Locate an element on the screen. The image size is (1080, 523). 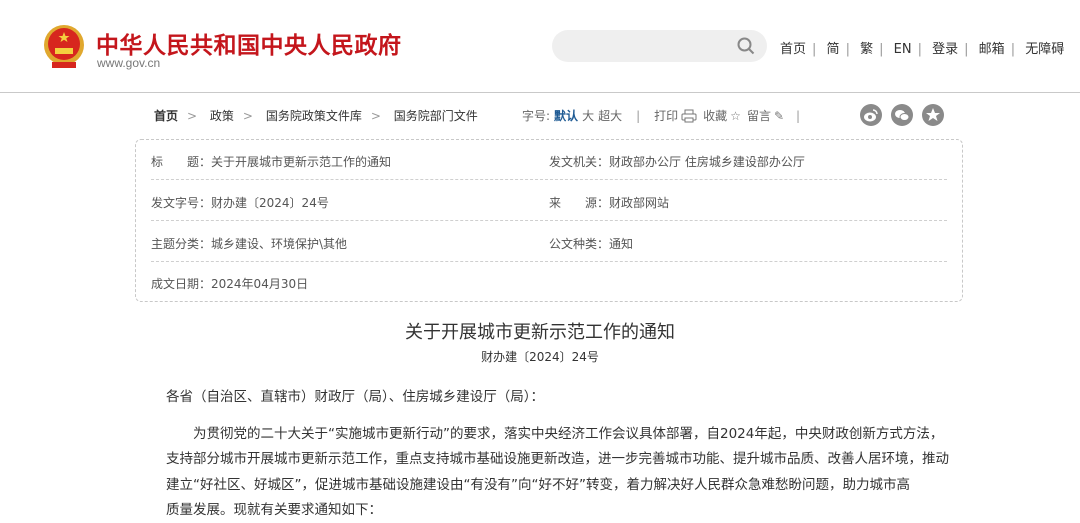
value: 城乡建设、环境保护\其他 is located at coordinates (279, 244).